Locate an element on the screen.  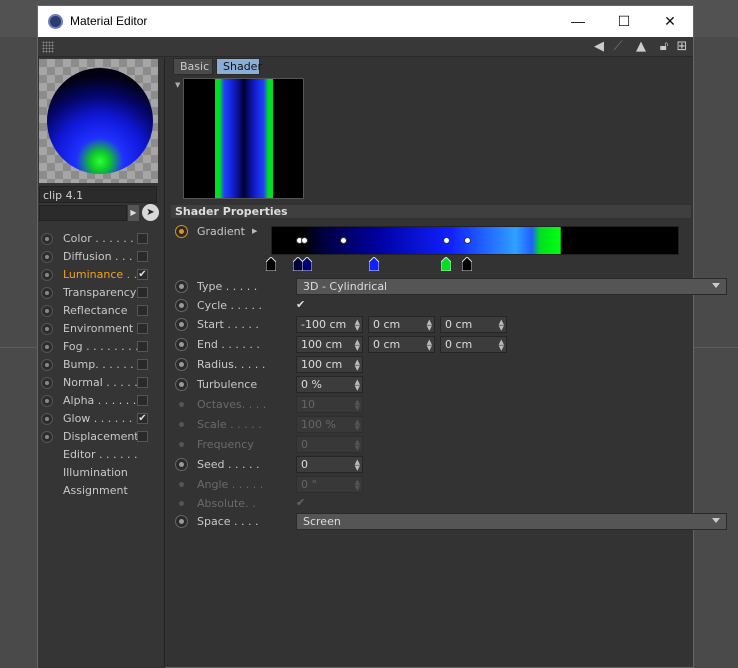
channel-row: Diffusion . . . . is located at coordinates (101, 257).